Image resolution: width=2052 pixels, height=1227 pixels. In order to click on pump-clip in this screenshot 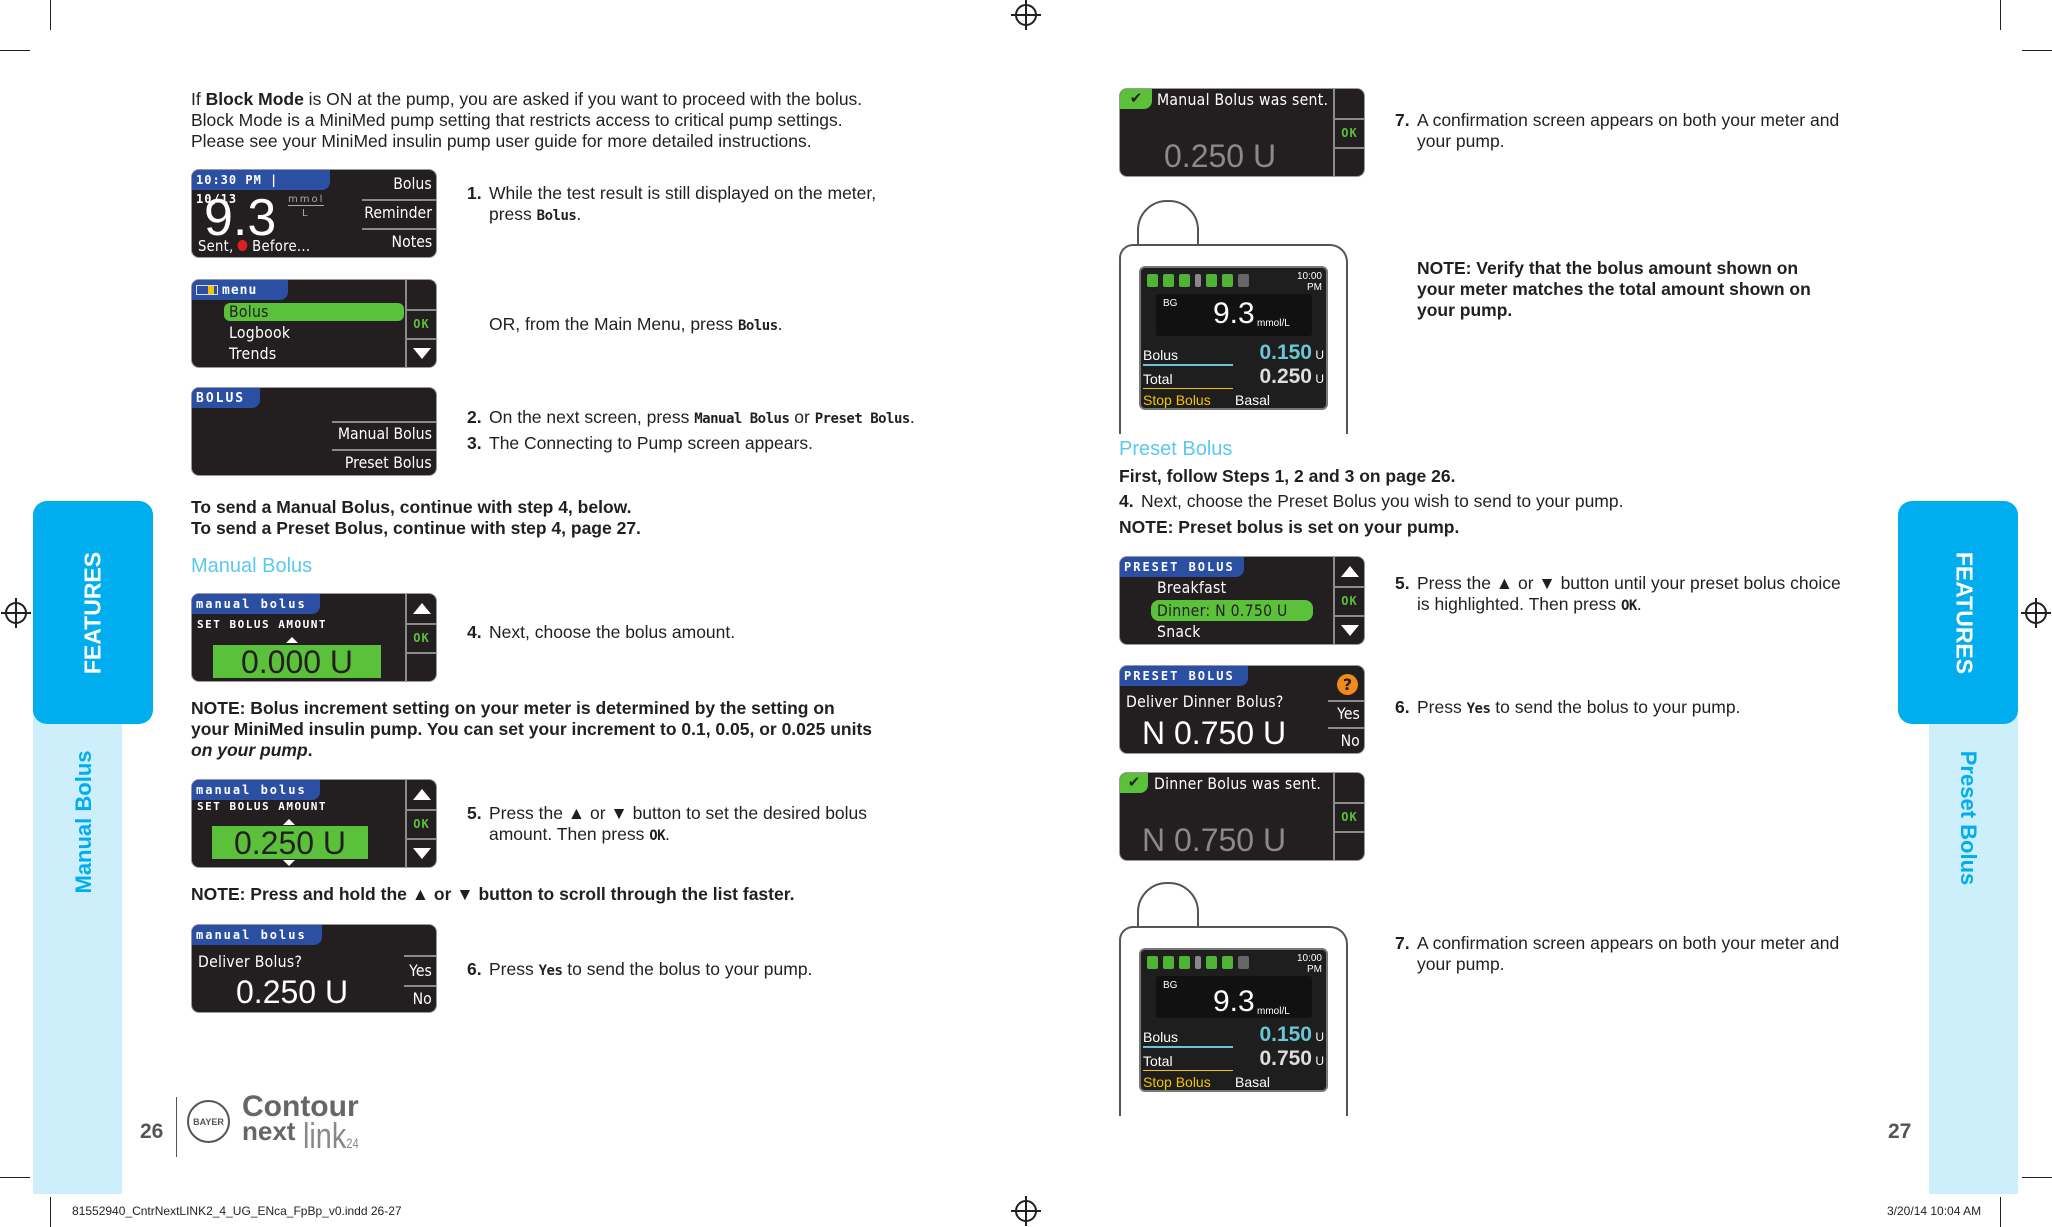, I will do `click(1168, 225)`.